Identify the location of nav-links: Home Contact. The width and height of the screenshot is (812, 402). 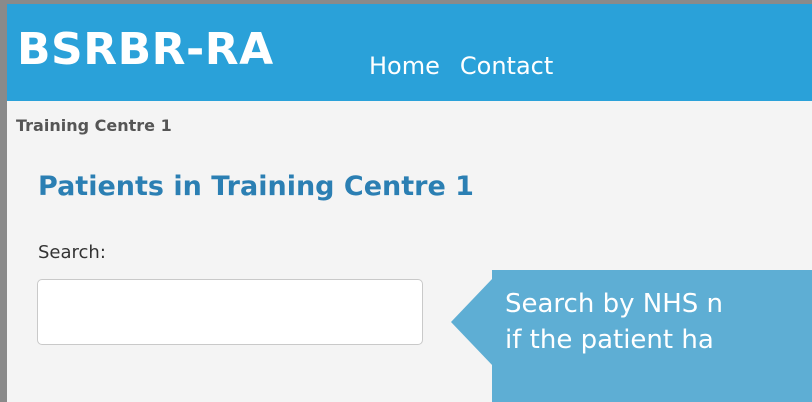
(461, 66).